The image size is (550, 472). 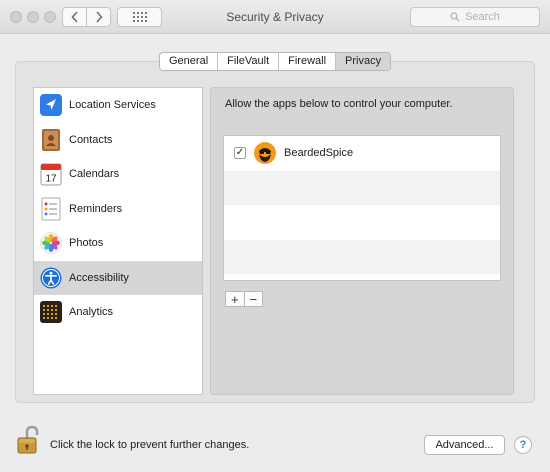 What do you see at coordinates (265, 153) in the screenshot?
I see `beardedspice-app-icon` at bounding box center [265, 153].